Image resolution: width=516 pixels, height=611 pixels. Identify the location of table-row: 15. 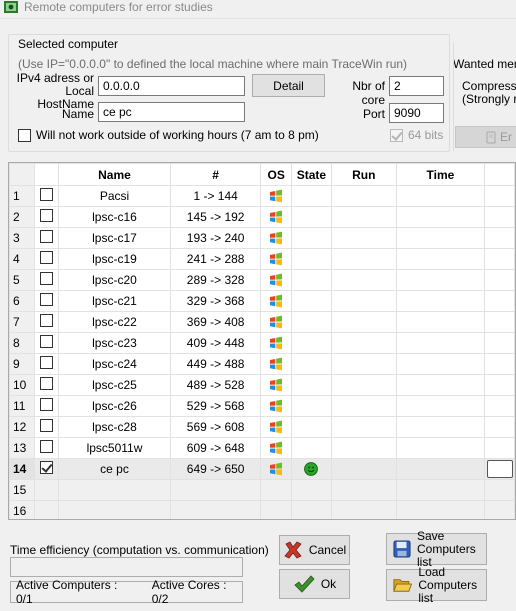
(262, 490).